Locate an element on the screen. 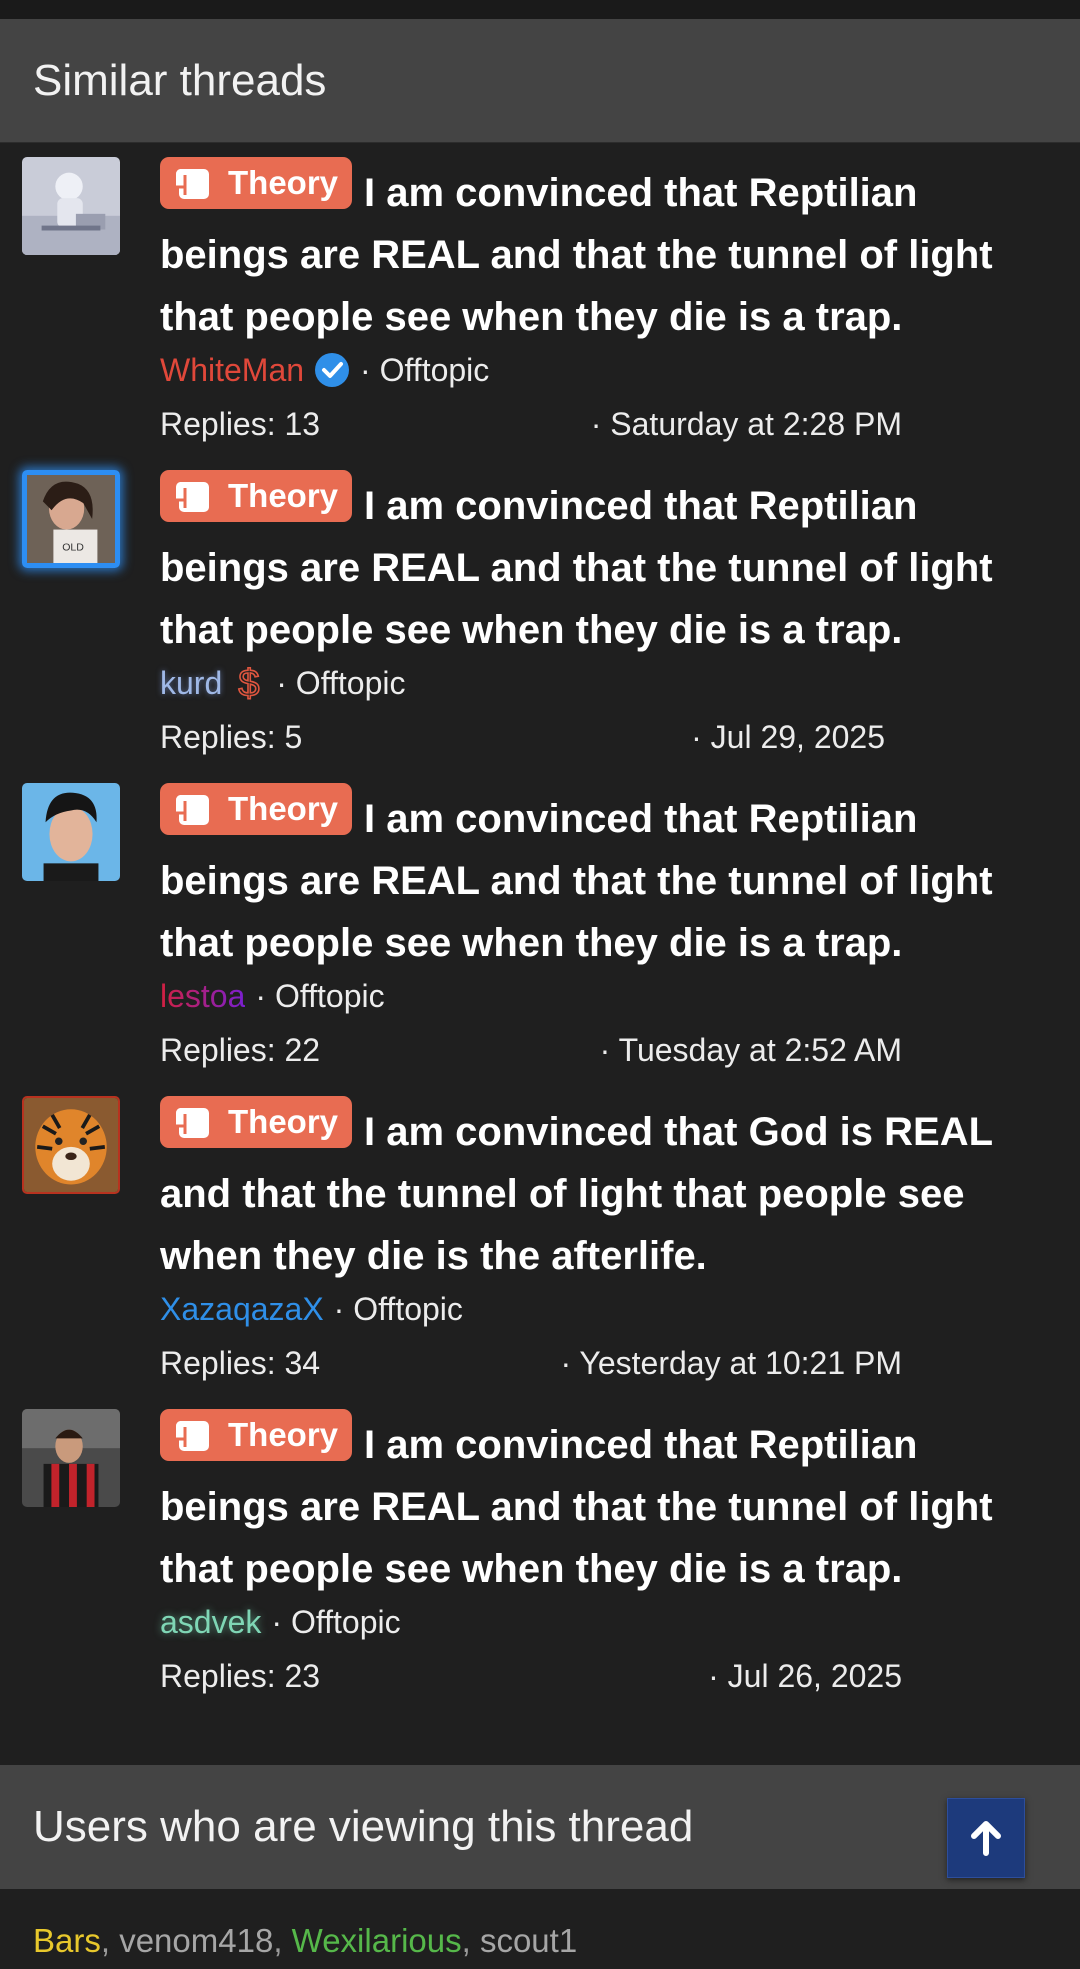 This screenshot has height=1969, width=1080. verified-badge-icon is located at coordinates (332, 370).